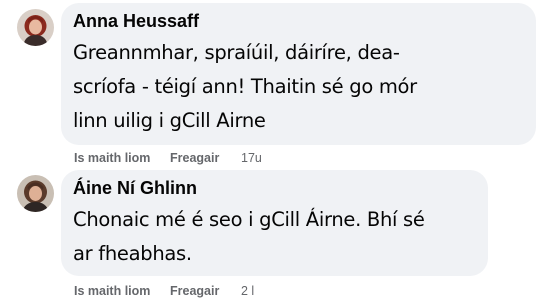 The width and height of the screenshot is (545, 305). What do you see at coordinates (132, 253) in the screenshot?
I see `comment-text-line: ar fheabhas.` at bounding box center [132, 253].